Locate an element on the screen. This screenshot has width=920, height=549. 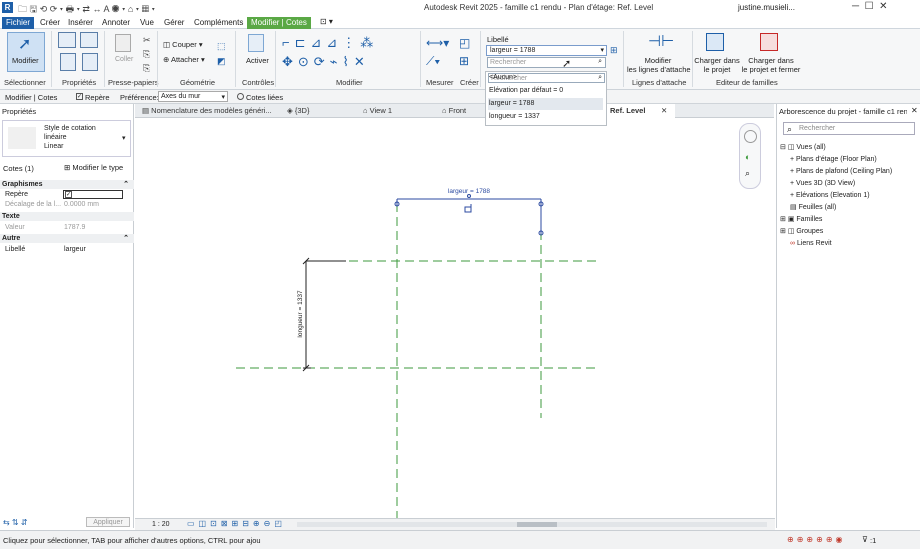
prop-decalage-value: 0.0000 mm is located at coordinates (82, 204).